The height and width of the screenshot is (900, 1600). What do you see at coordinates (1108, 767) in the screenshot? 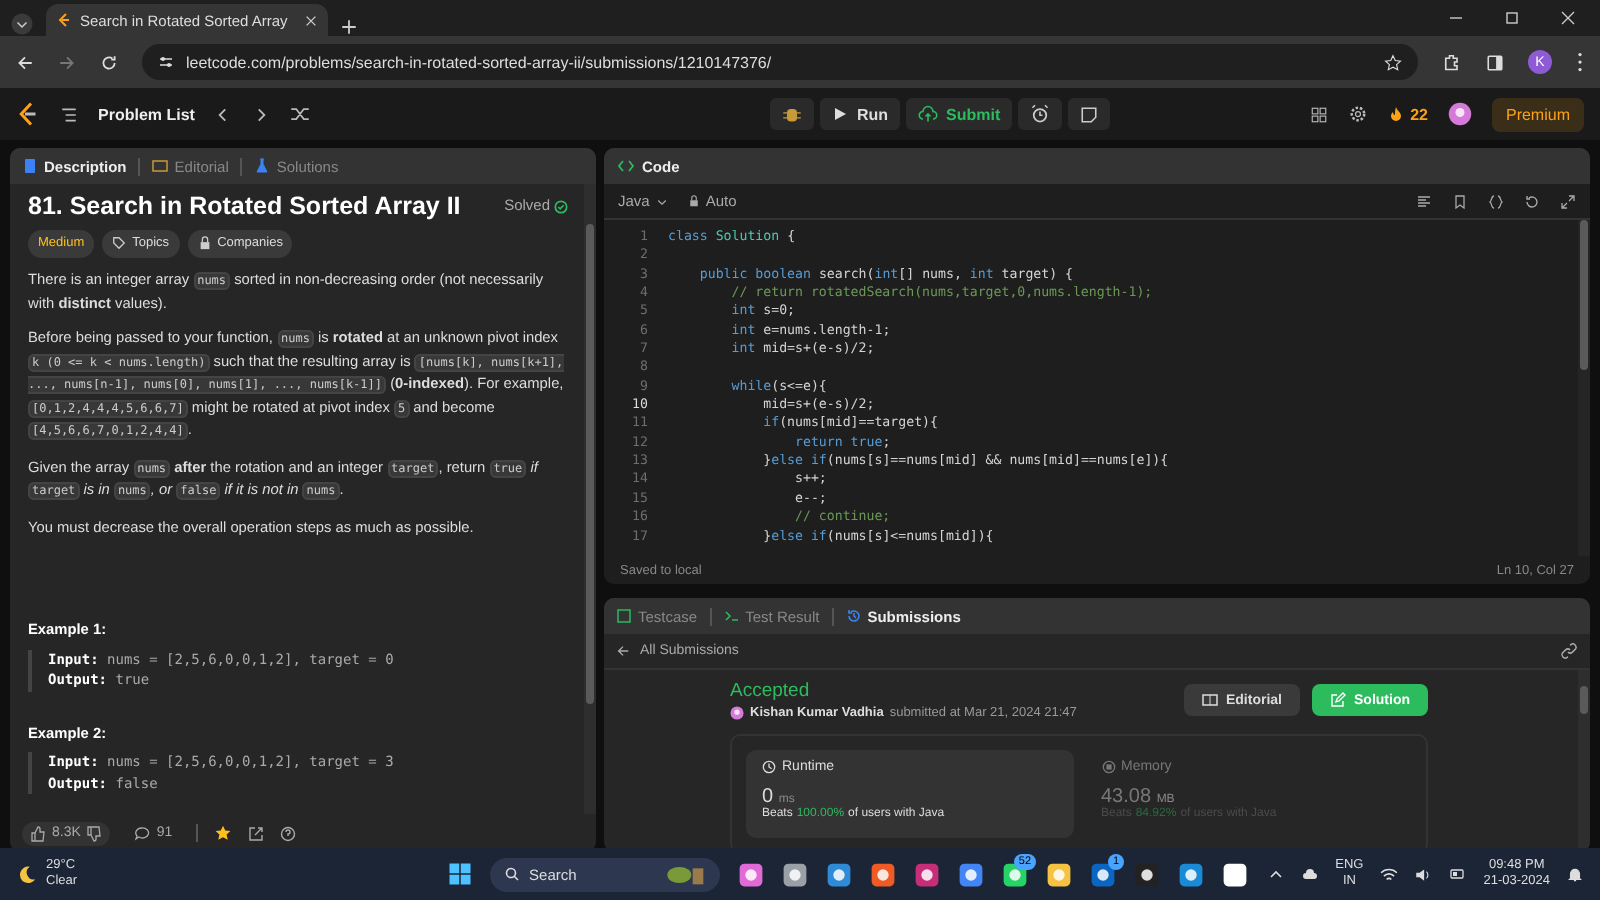
I see `chip-icon` at bounding box center [1108, 767].